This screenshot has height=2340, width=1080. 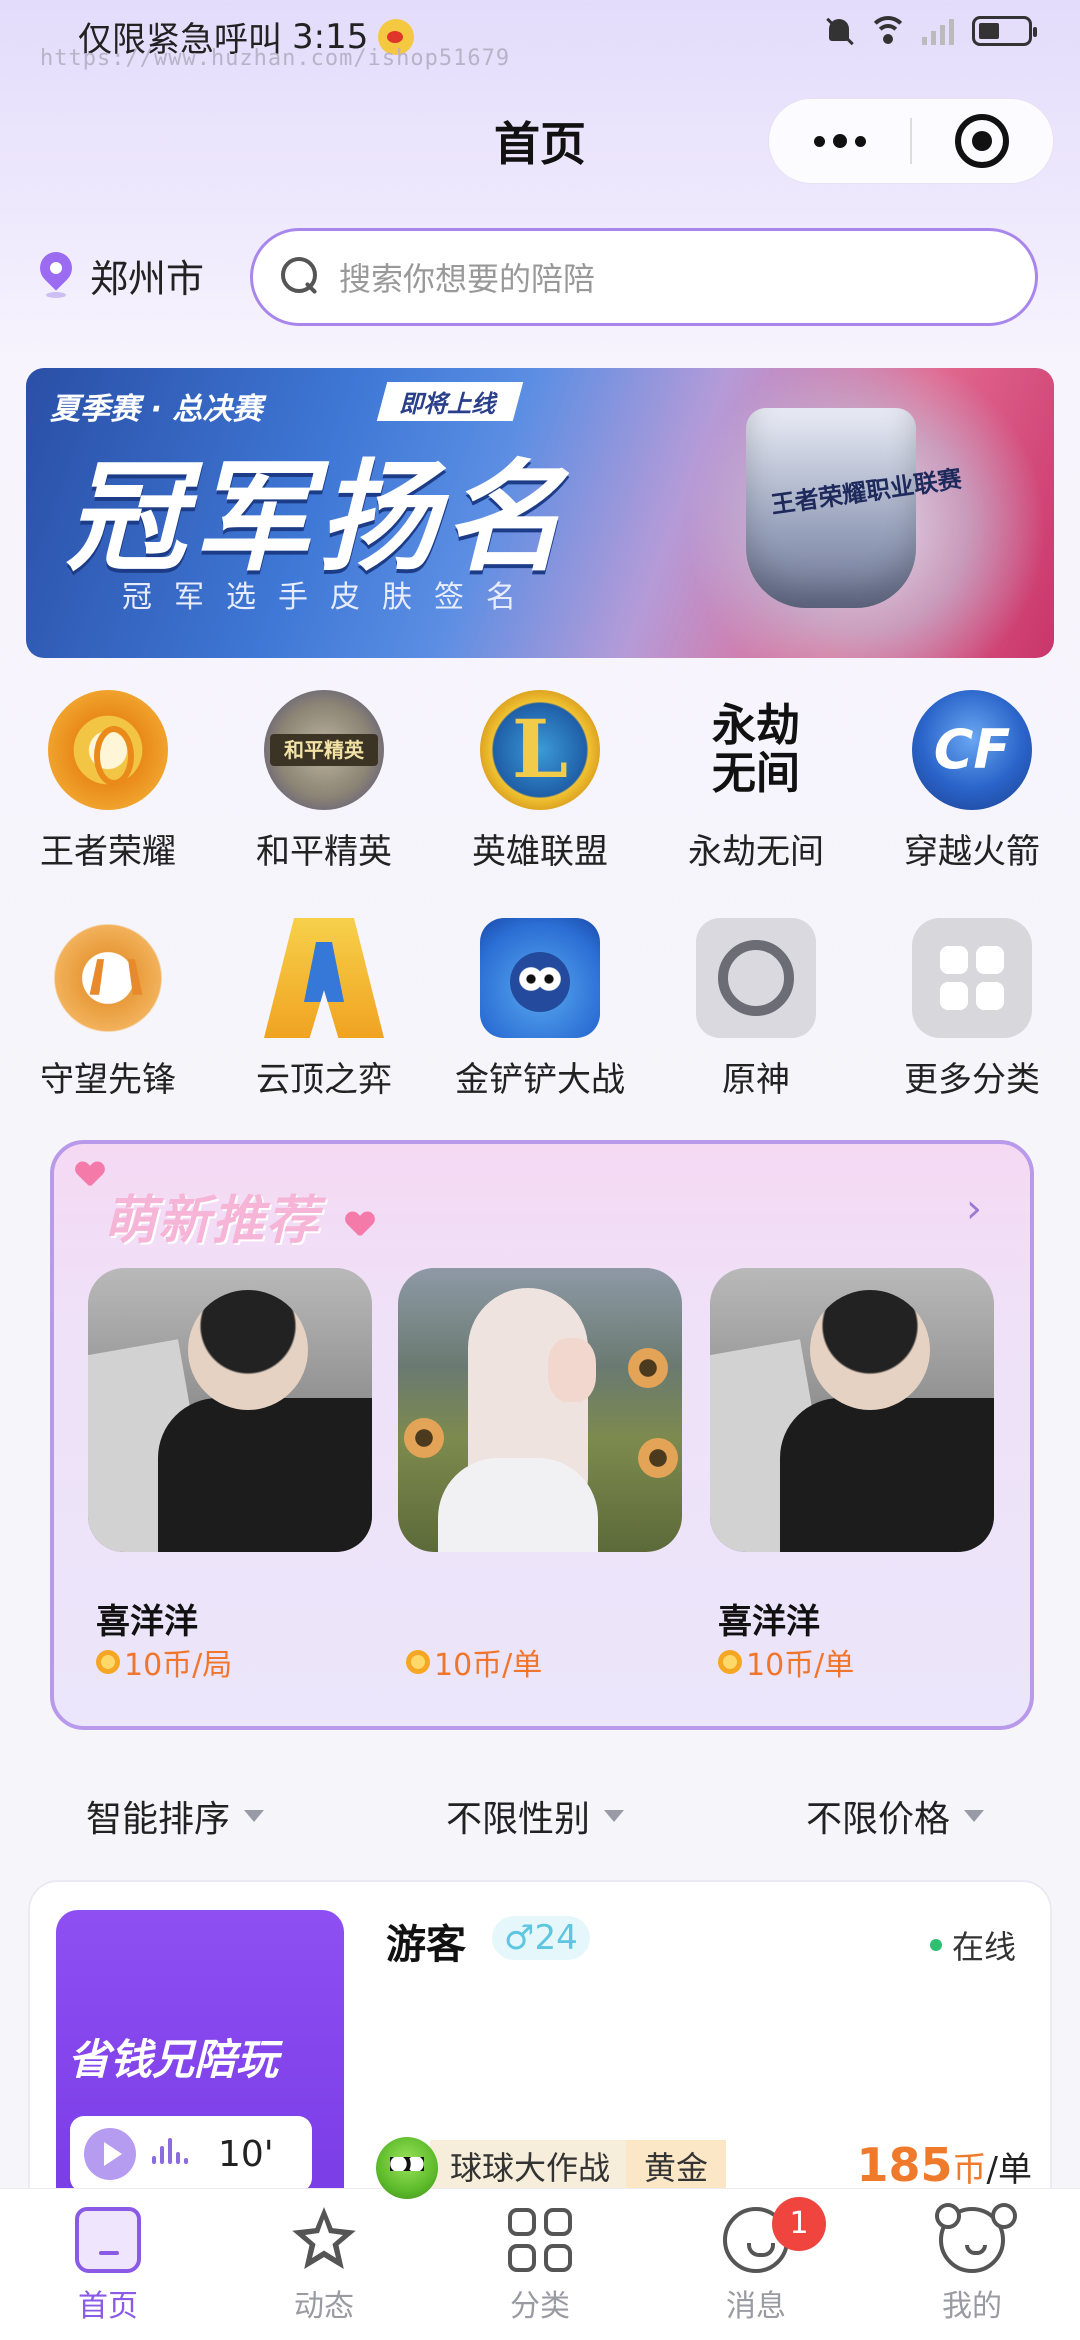 I want to click on tab-profile: 我的, so click(x=972, y=2264).